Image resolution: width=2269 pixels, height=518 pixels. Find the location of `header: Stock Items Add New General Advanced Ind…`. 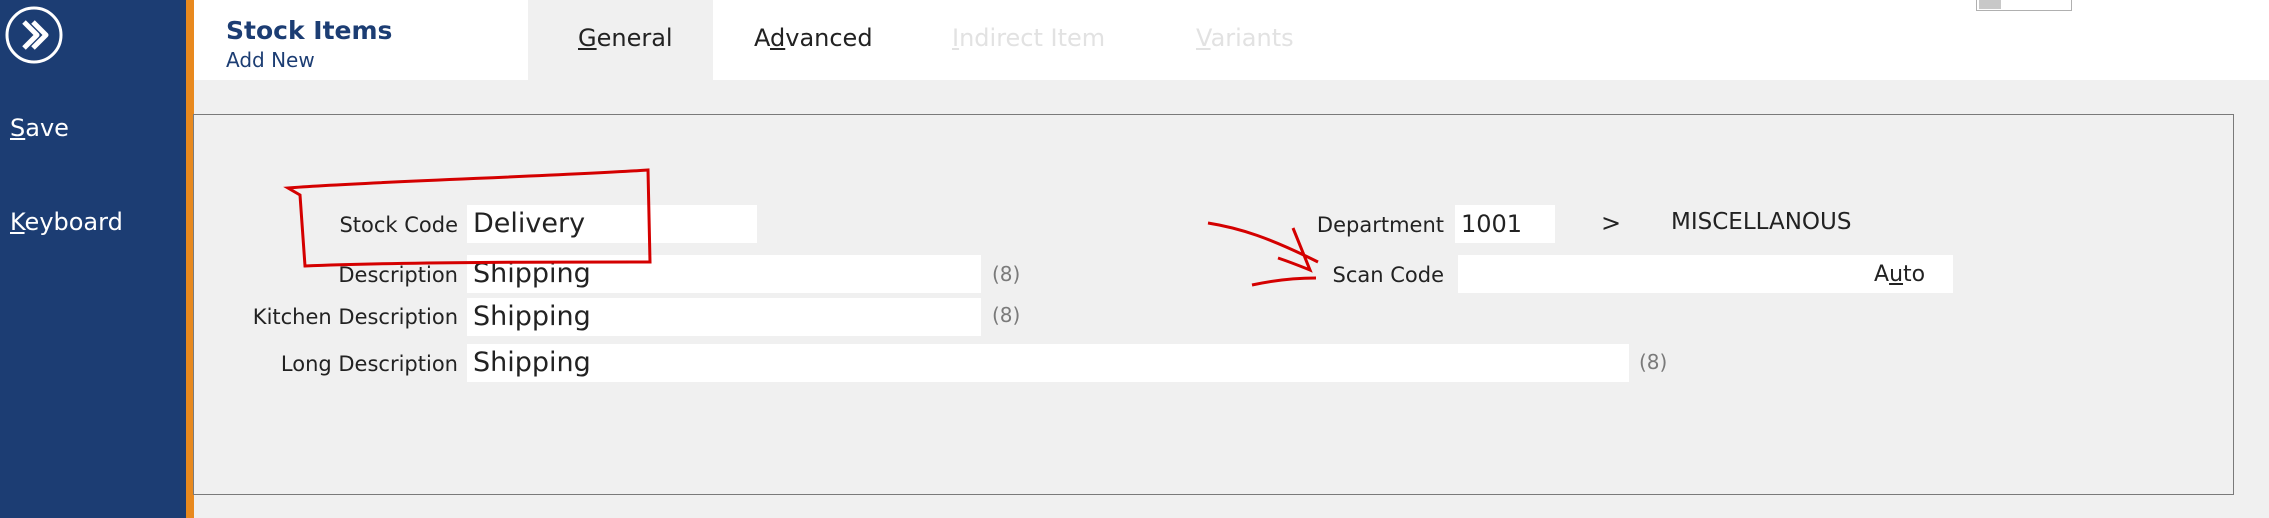

header: Stock Items Add New General Advanced Ind… is located at coordinates (1231, 40).